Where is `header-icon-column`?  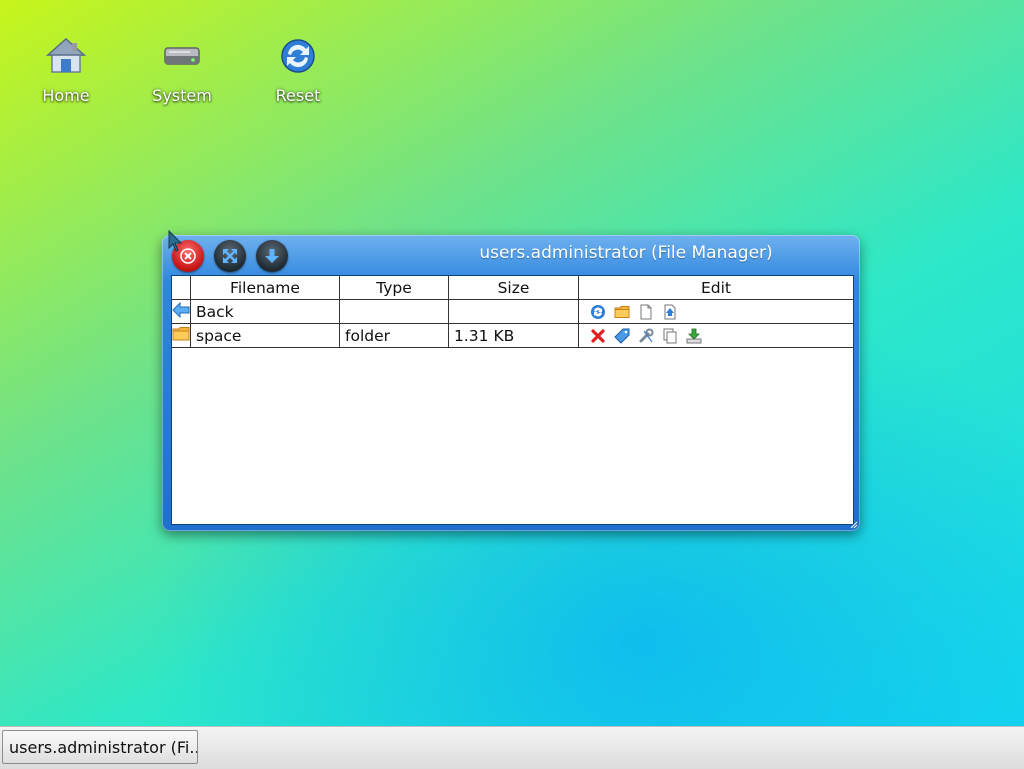 header-icon-column is located at coordinates (181, 288).